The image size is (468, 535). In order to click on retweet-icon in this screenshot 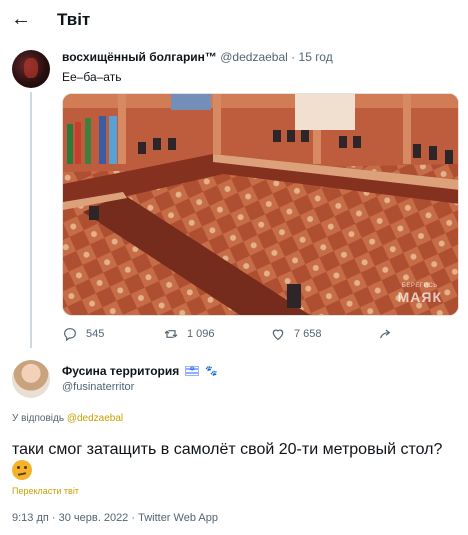, I will do `click(171, 334)`.